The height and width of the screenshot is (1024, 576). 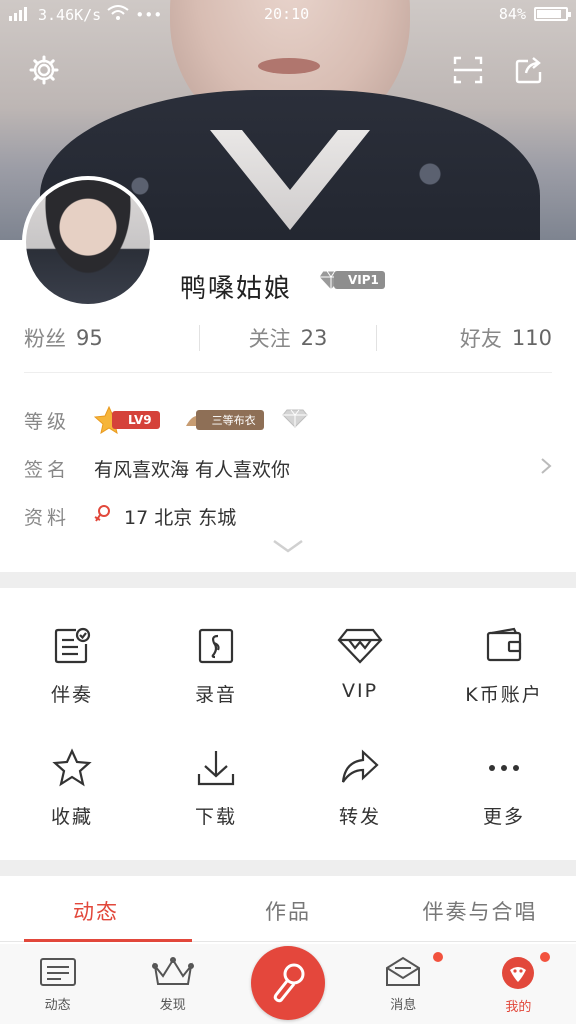 I want to click on wifi-icon, so click(x=118, y=15).